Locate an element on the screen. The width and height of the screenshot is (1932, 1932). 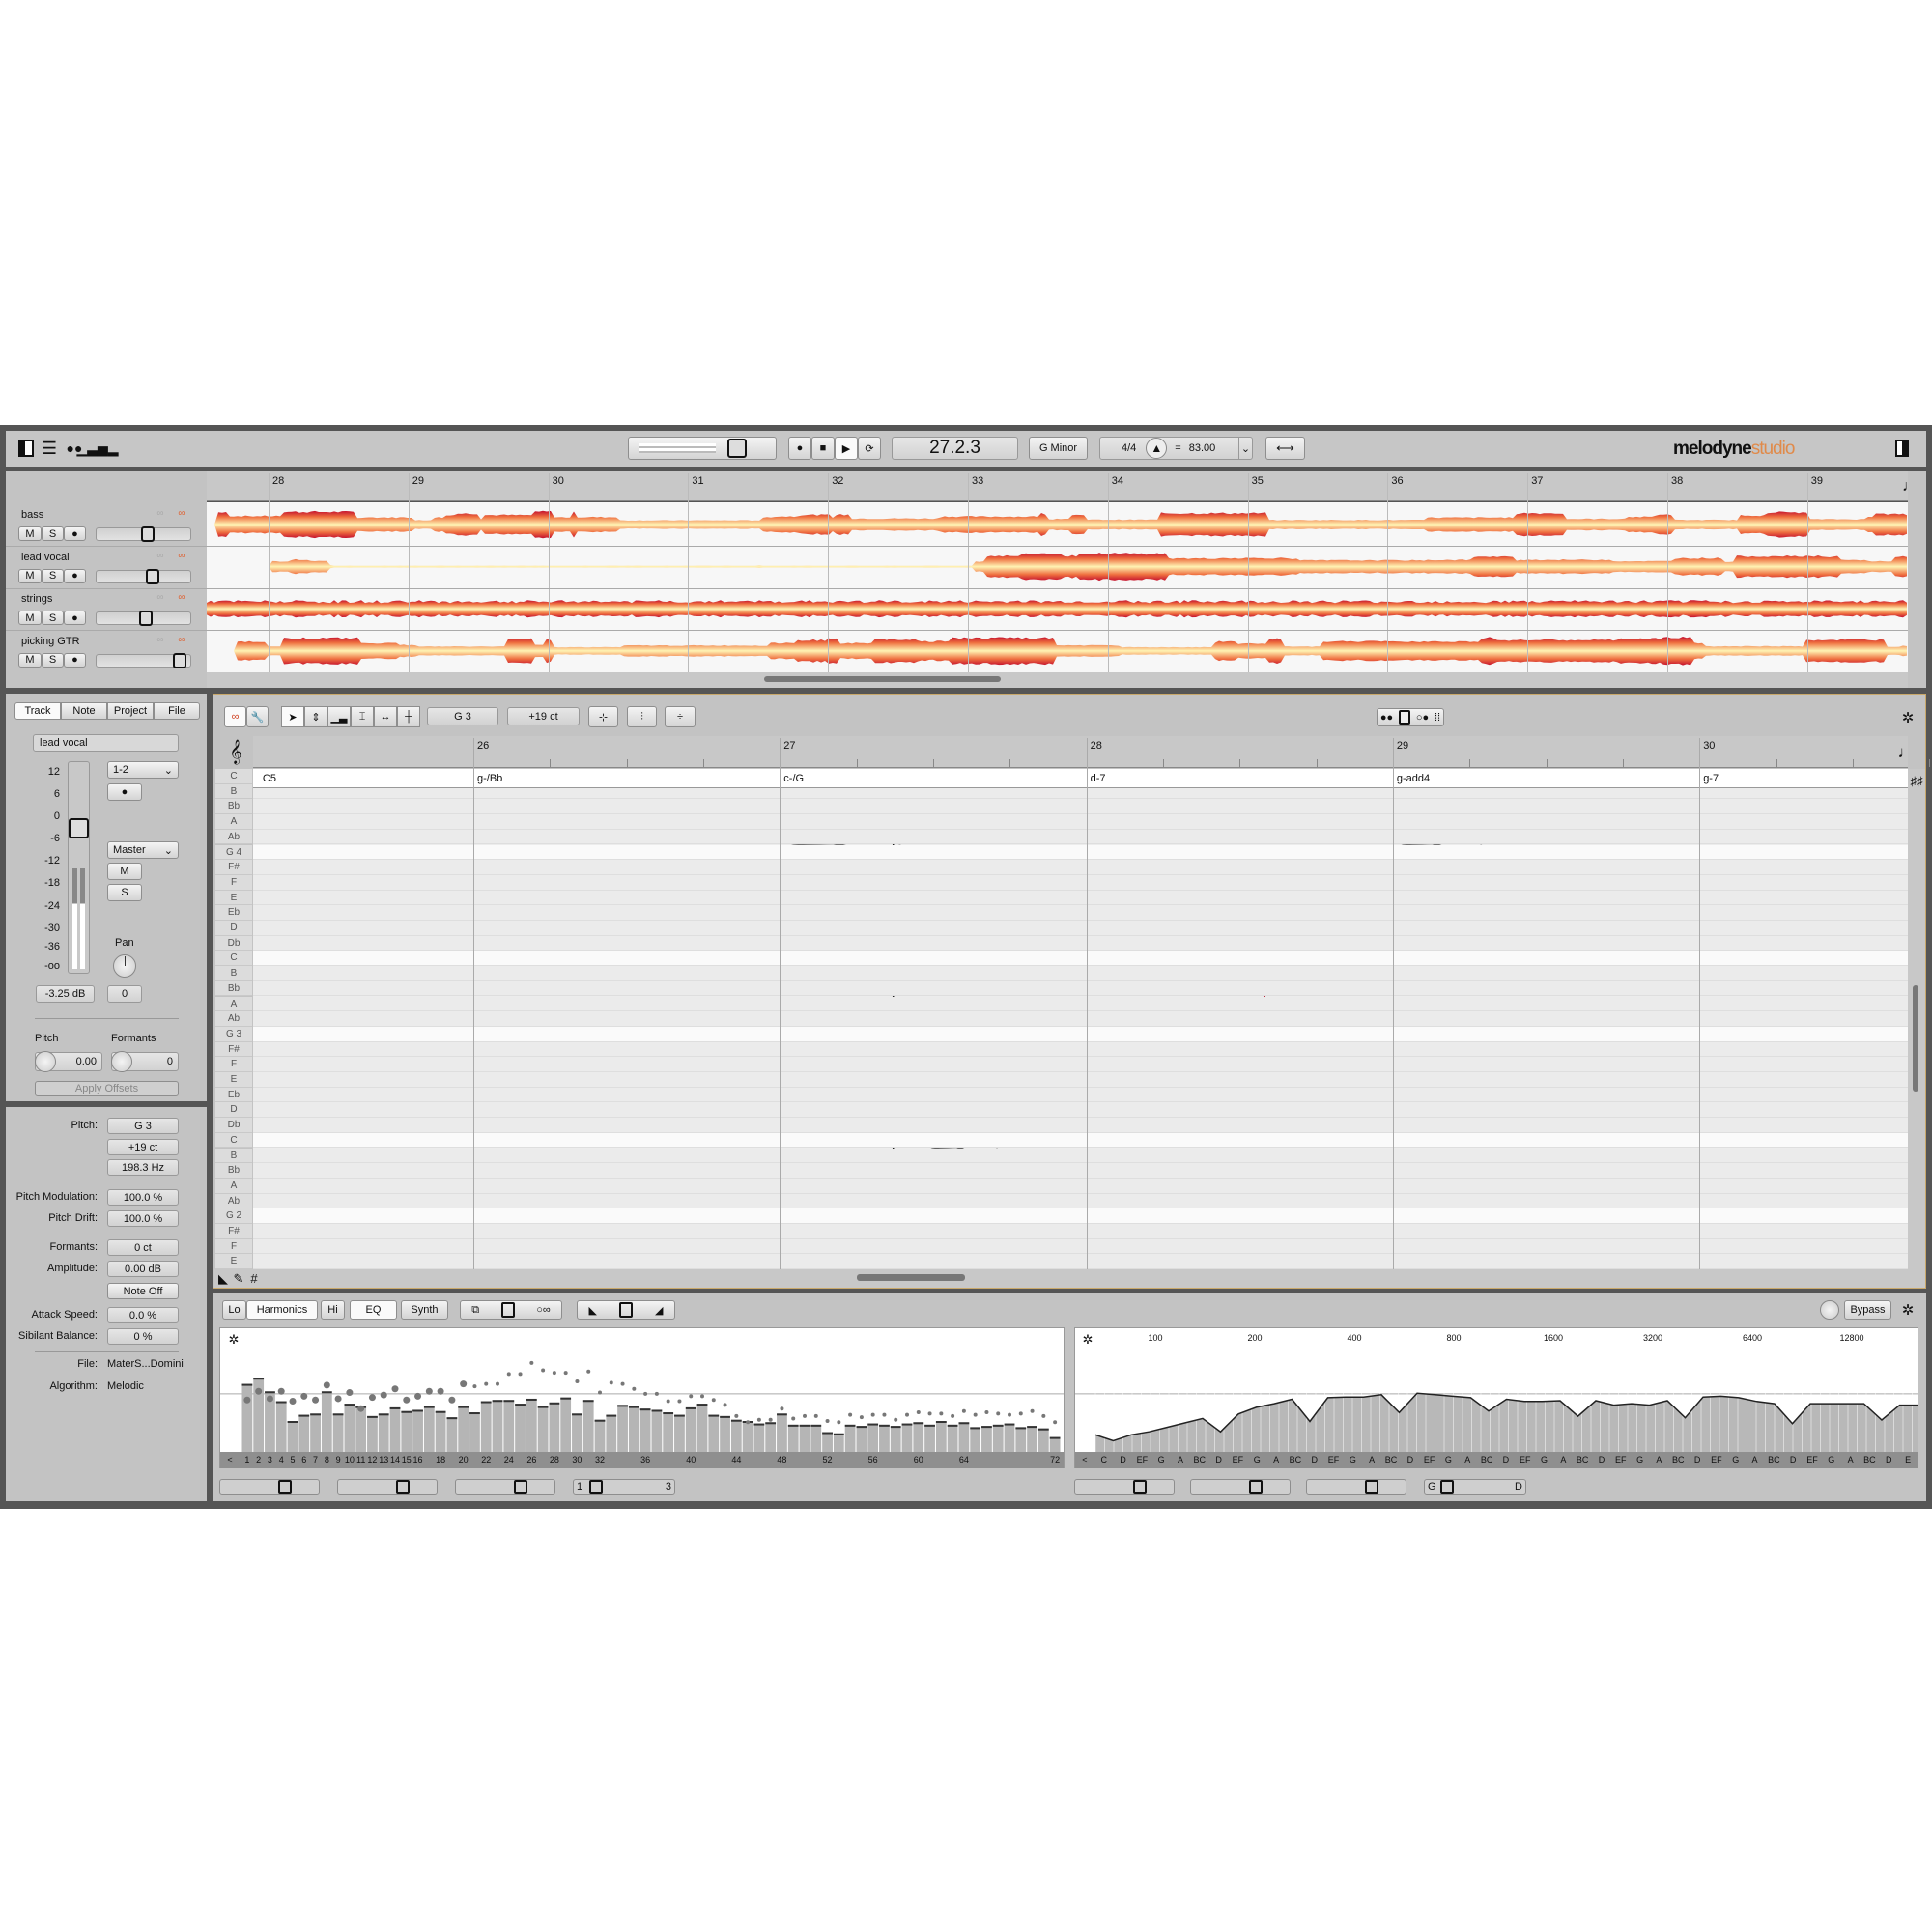
bypass-knob is located at coordinates (1829, 1310).